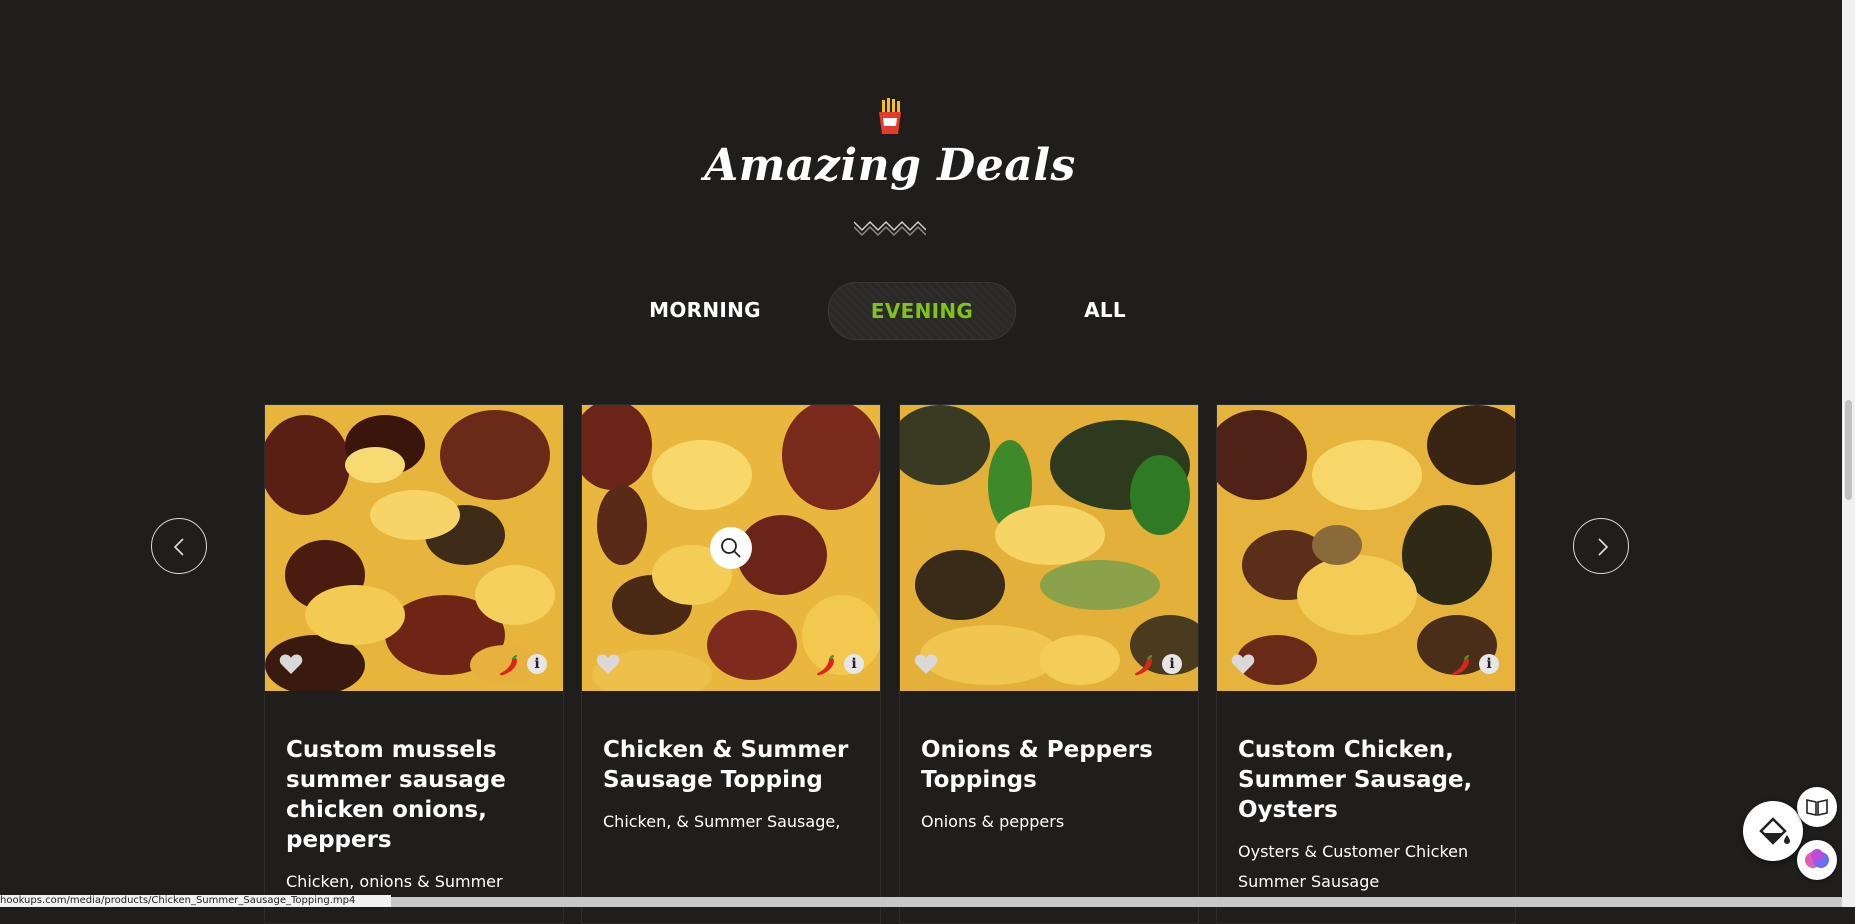 This screenshot has width=1855, height=924. I want to click on brain-icon, so click(1817, 858).